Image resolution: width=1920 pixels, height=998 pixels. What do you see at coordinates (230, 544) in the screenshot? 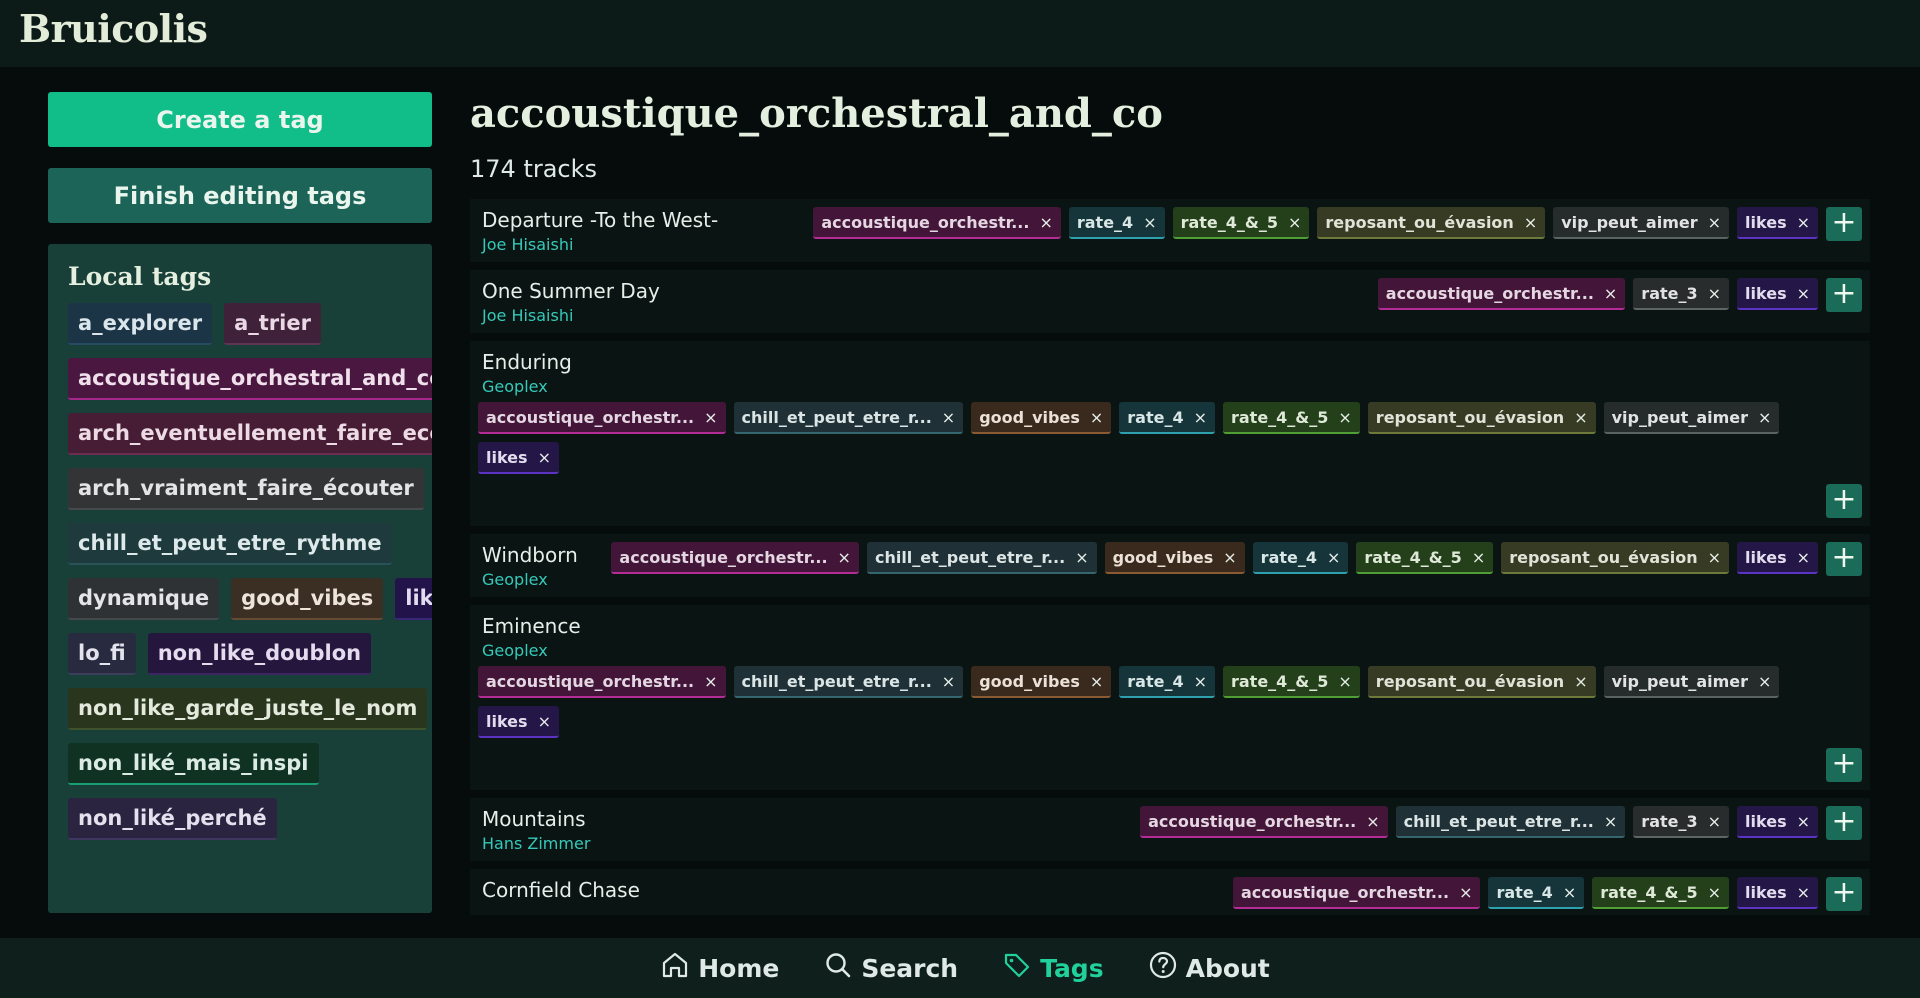
I see `local-tag: chill_et_peut_etre_rythme` at bounding box center [230, 544].